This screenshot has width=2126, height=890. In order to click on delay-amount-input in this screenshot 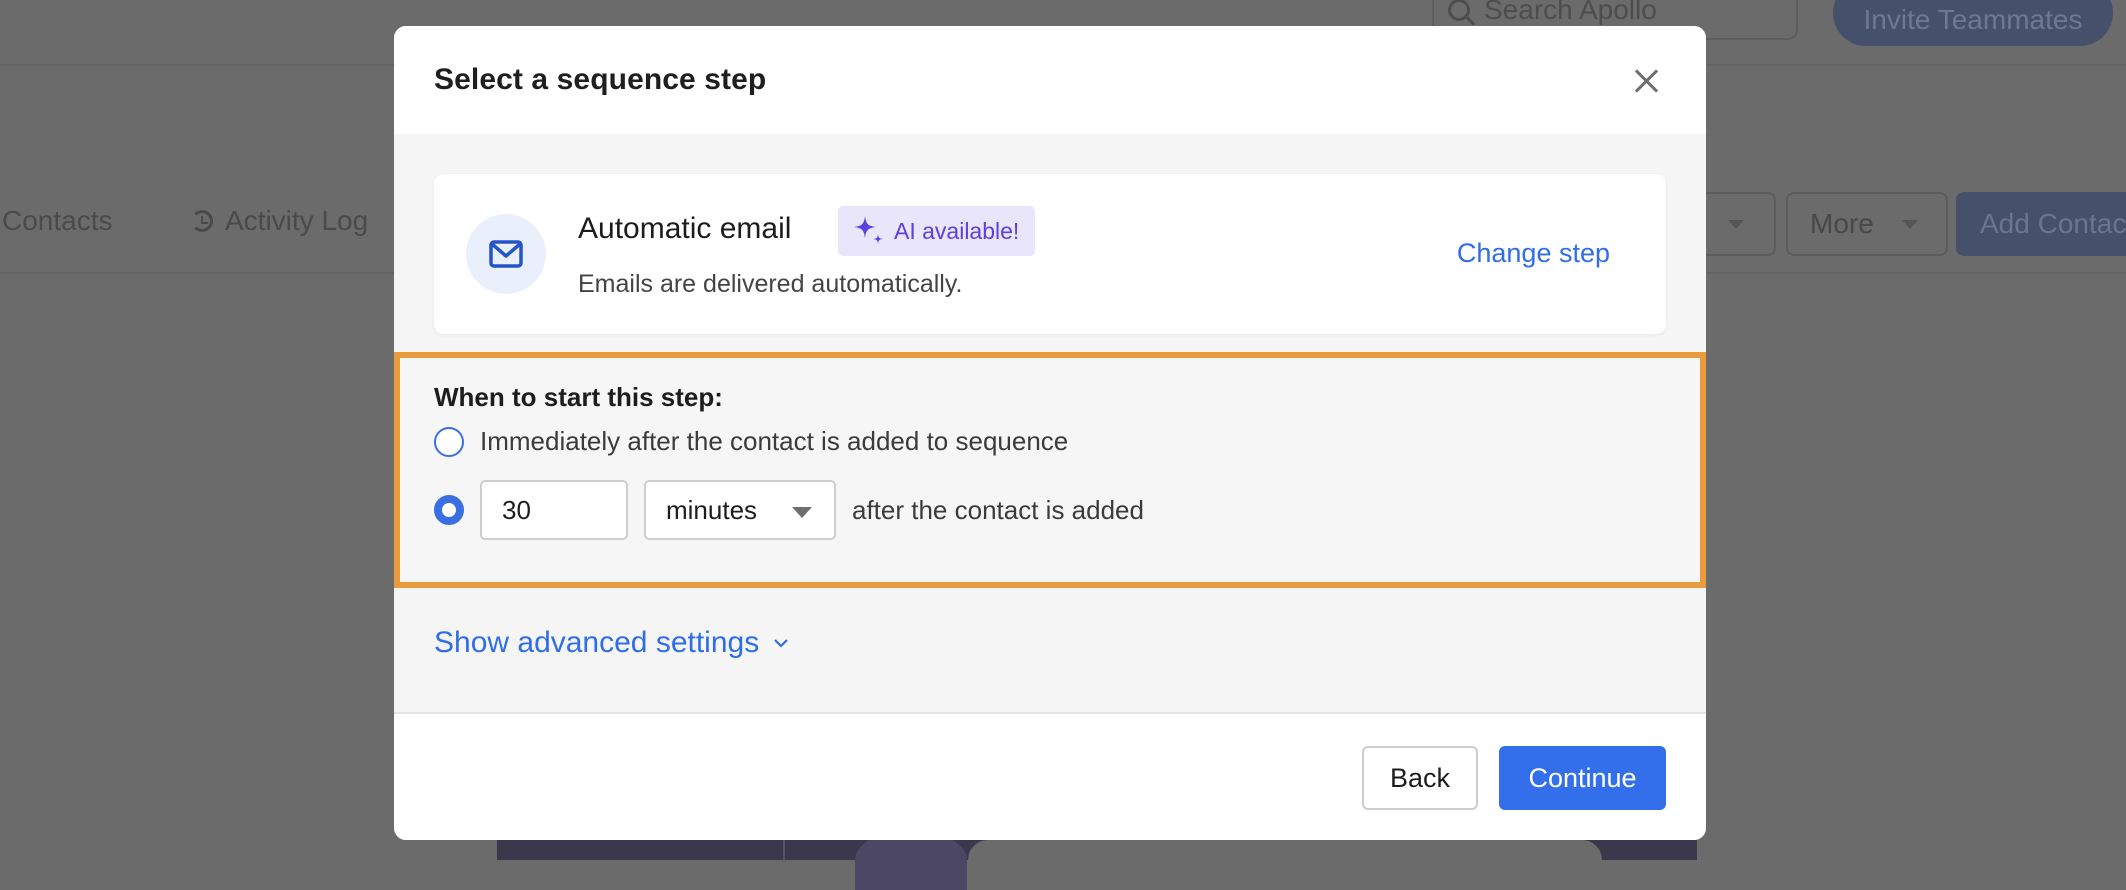, I will do `click(554, 510)`.